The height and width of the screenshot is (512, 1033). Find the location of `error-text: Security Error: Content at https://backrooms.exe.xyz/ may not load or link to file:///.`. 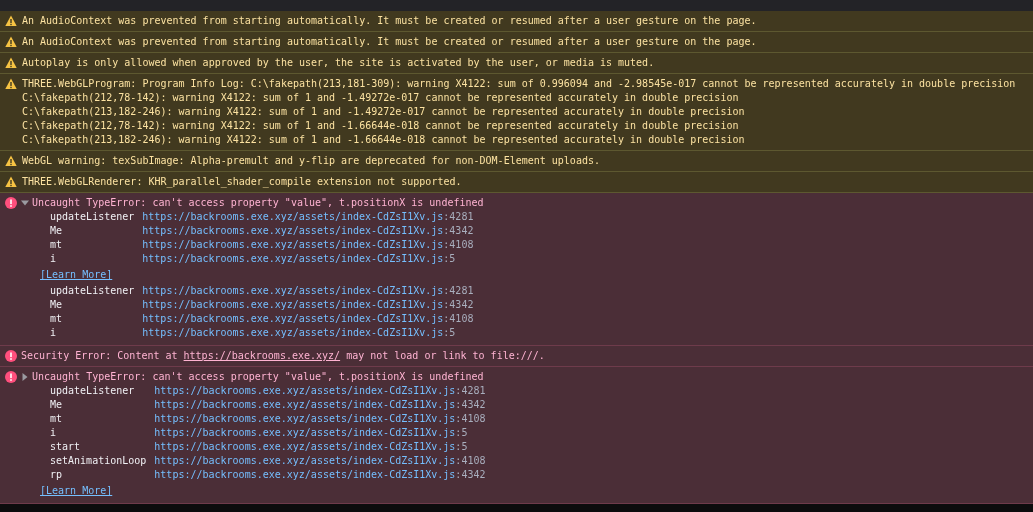

error-text: Security Error: Content at https://backrooms.exe.xyz/ may not load or link to file:///. is located at coordinates (283, 356).